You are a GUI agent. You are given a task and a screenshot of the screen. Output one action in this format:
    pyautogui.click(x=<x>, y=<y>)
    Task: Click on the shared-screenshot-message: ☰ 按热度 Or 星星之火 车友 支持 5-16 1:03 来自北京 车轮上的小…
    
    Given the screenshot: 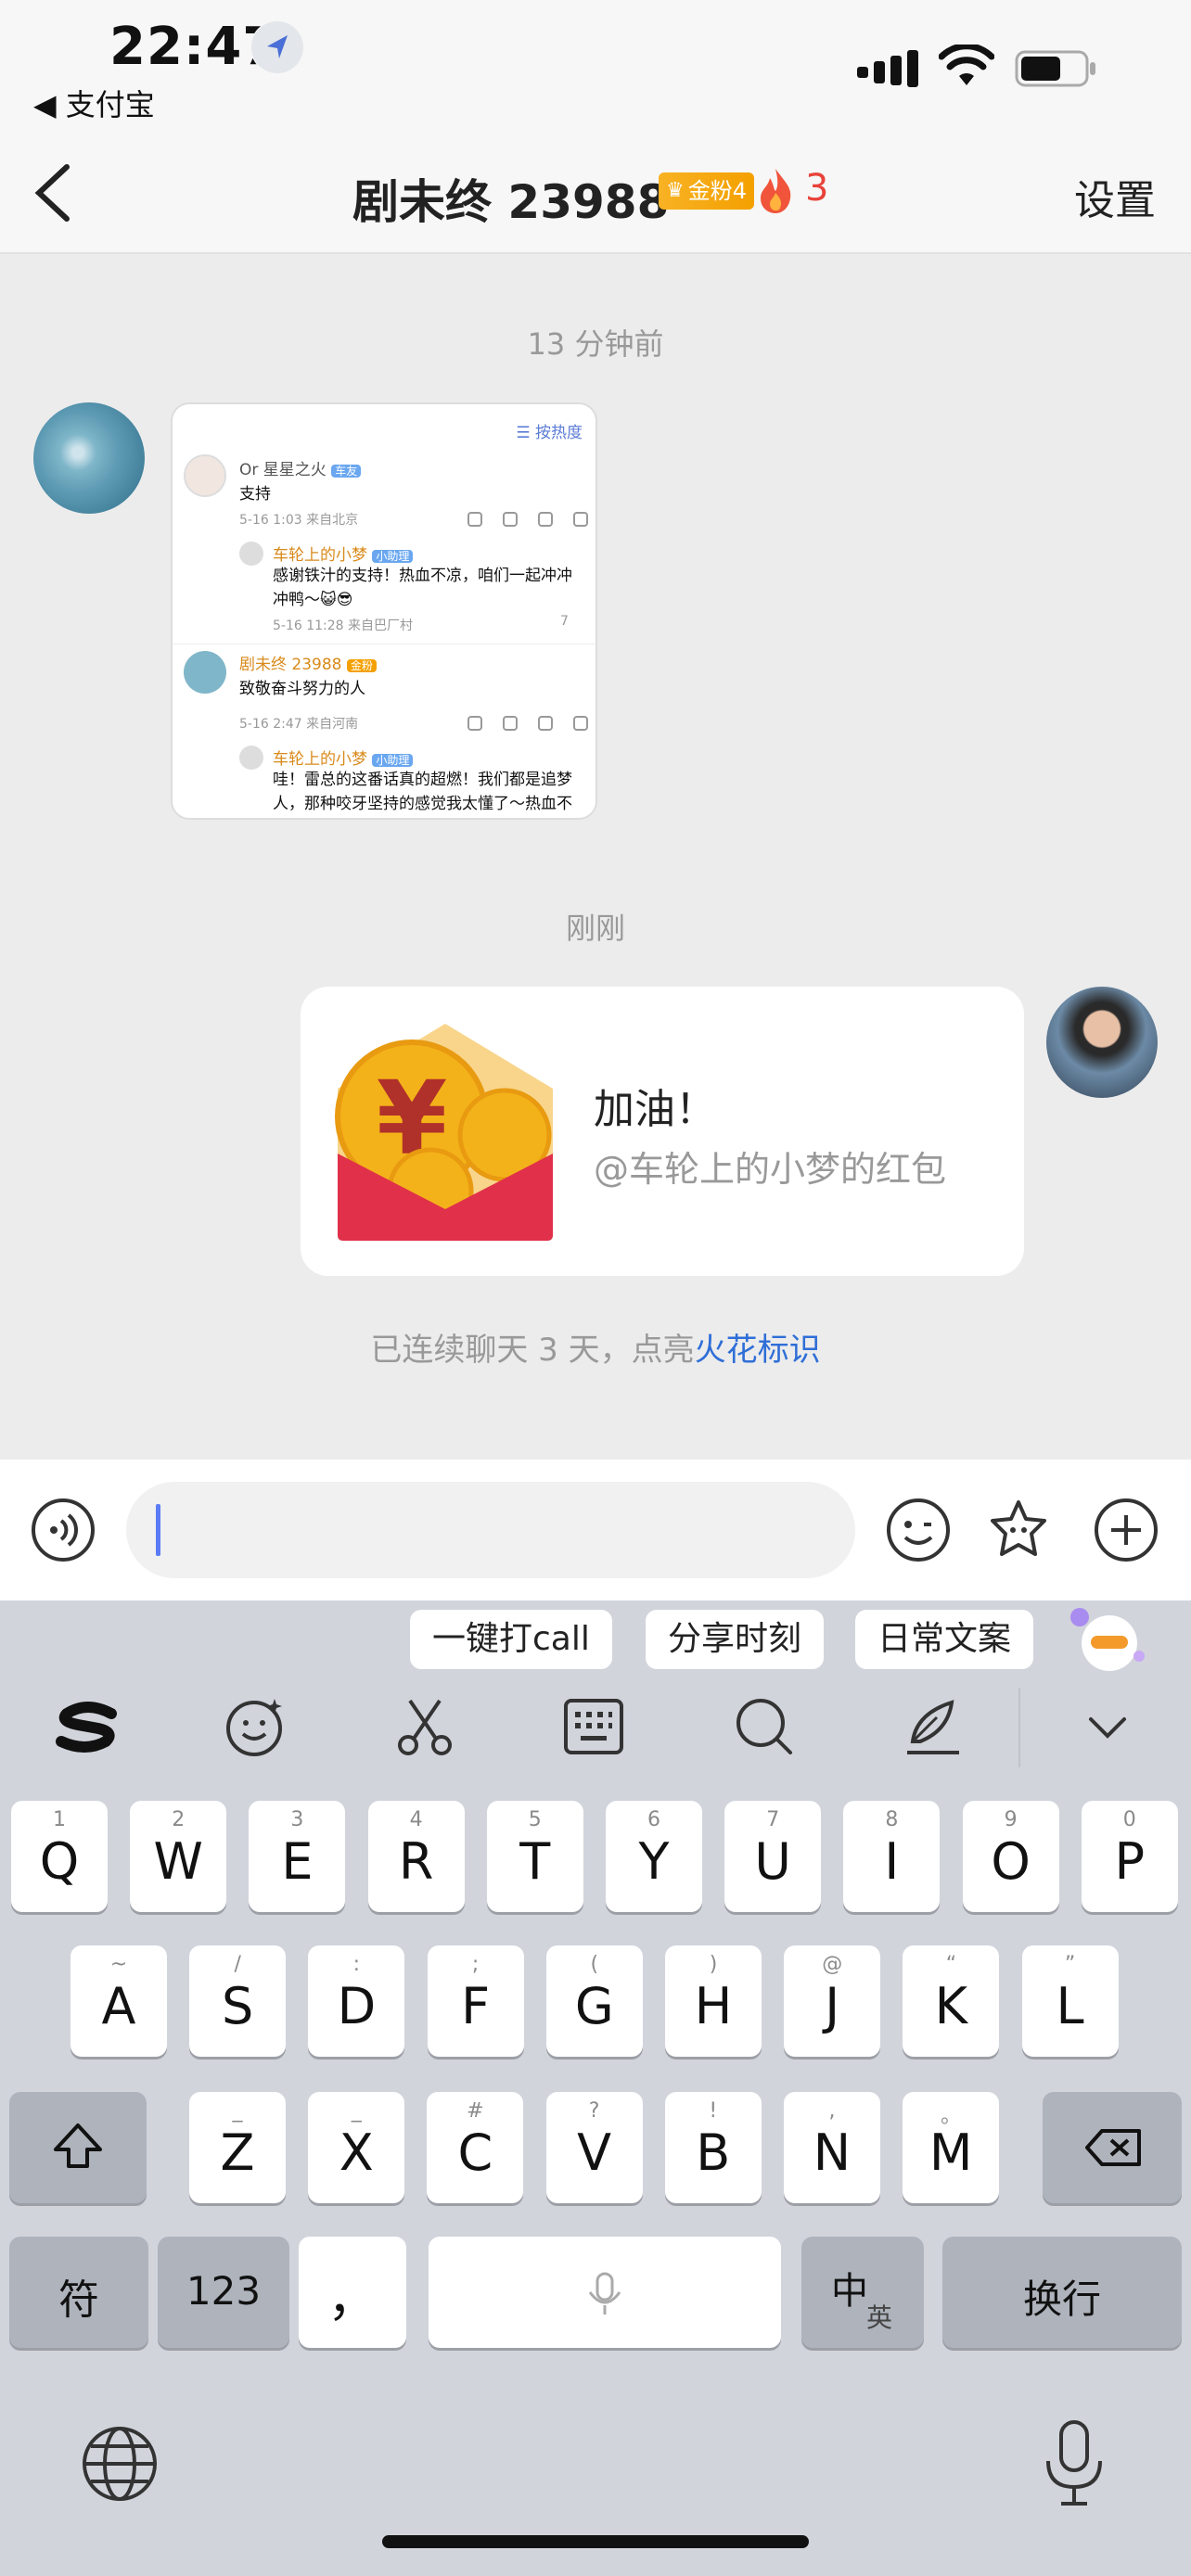 What is the action you would take?
    pyautogui.click(x=384, y=611)
    